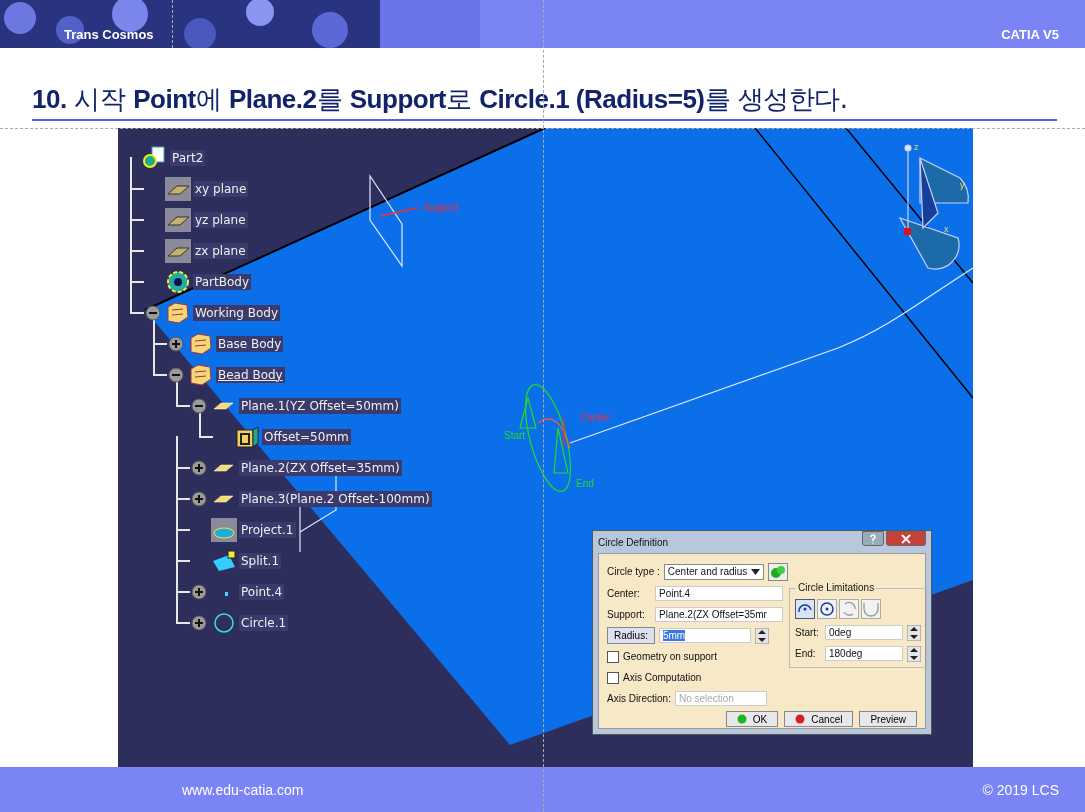 The height and width of the screenshot is (812, 1085). I want to click on end-field: 180deg, so click(864, 653).